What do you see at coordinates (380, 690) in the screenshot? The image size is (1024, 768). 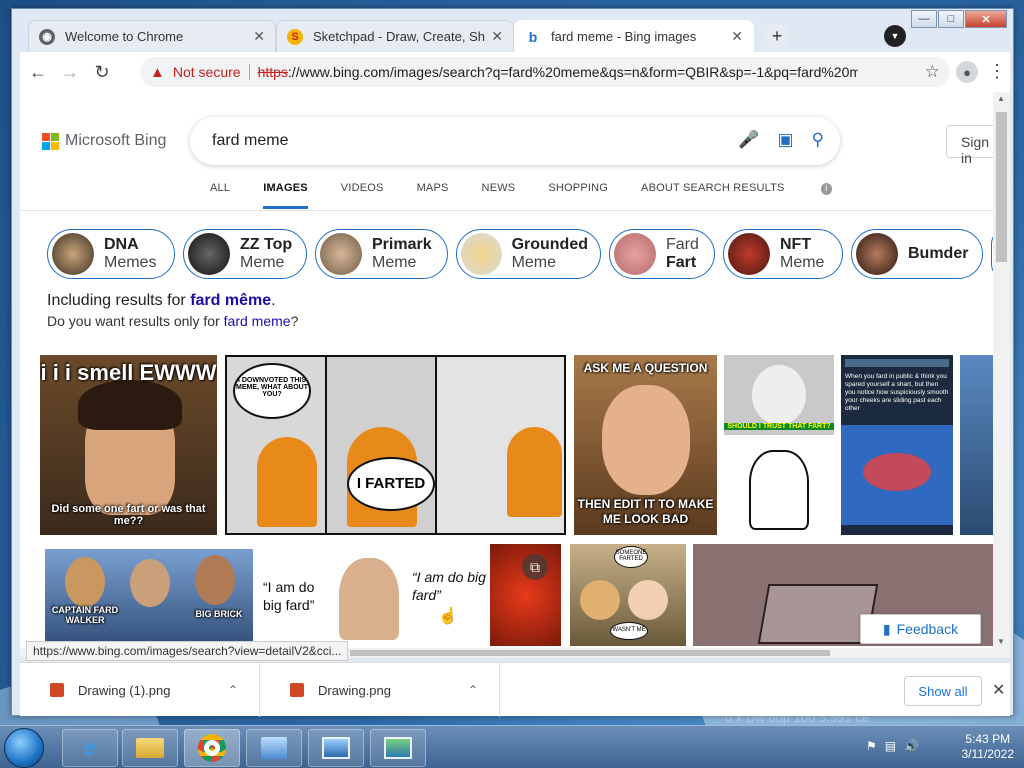 I see `download-item: Drawing.png ⌃` at bounding box center [380, 690].